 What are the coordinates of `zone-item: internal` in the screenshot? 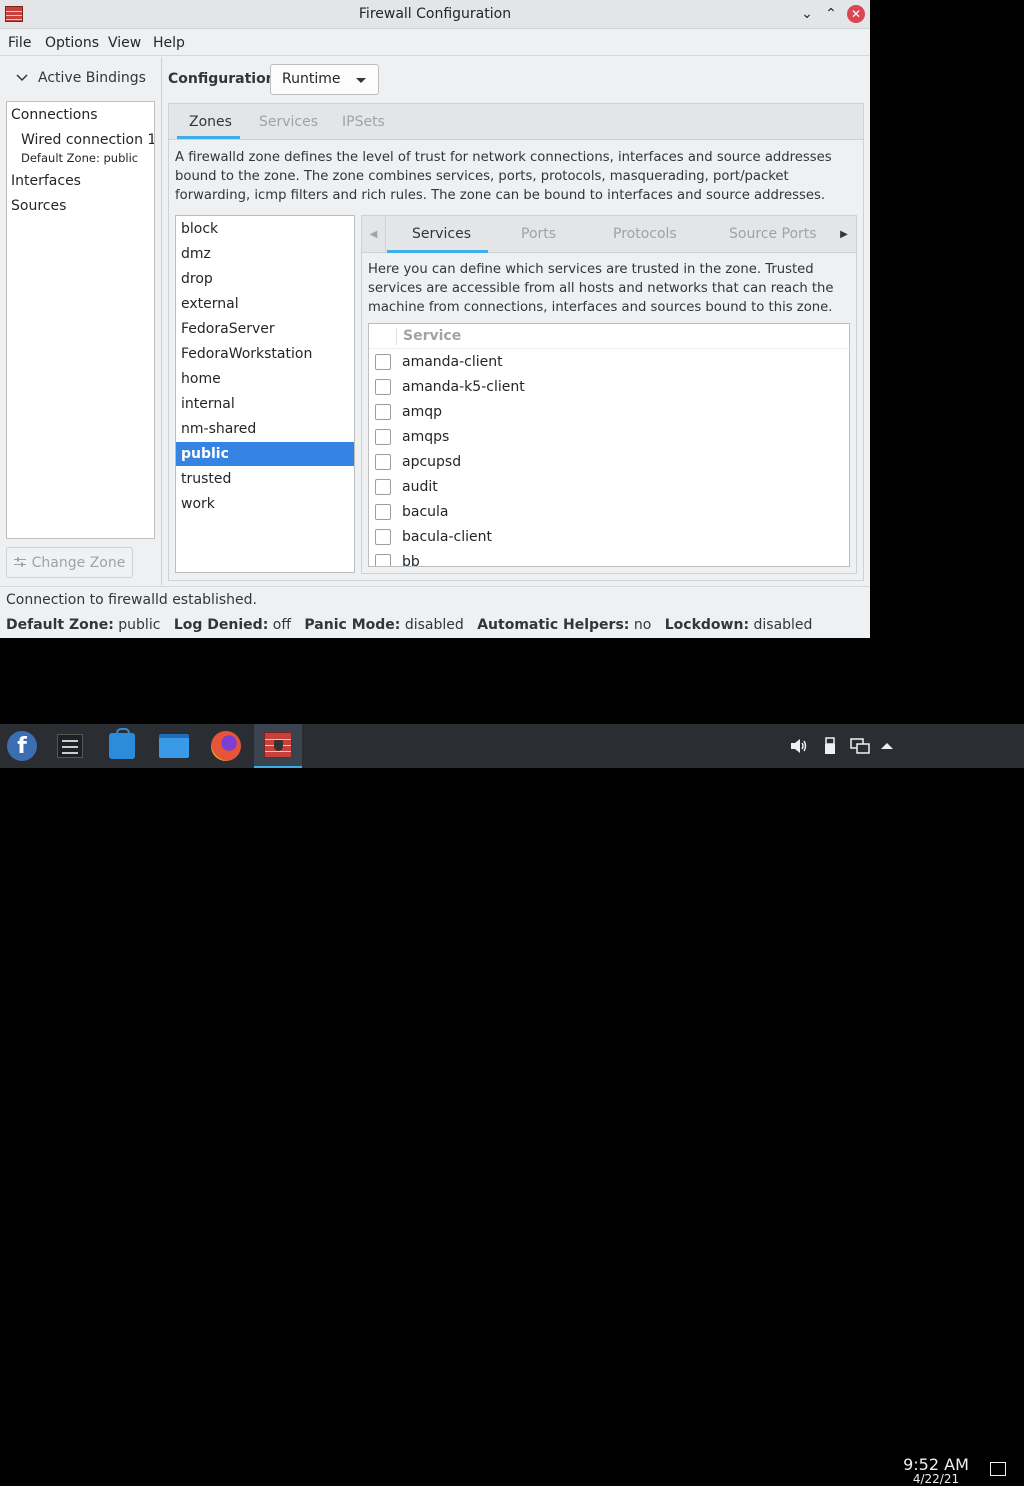 It's located at (265, 404).